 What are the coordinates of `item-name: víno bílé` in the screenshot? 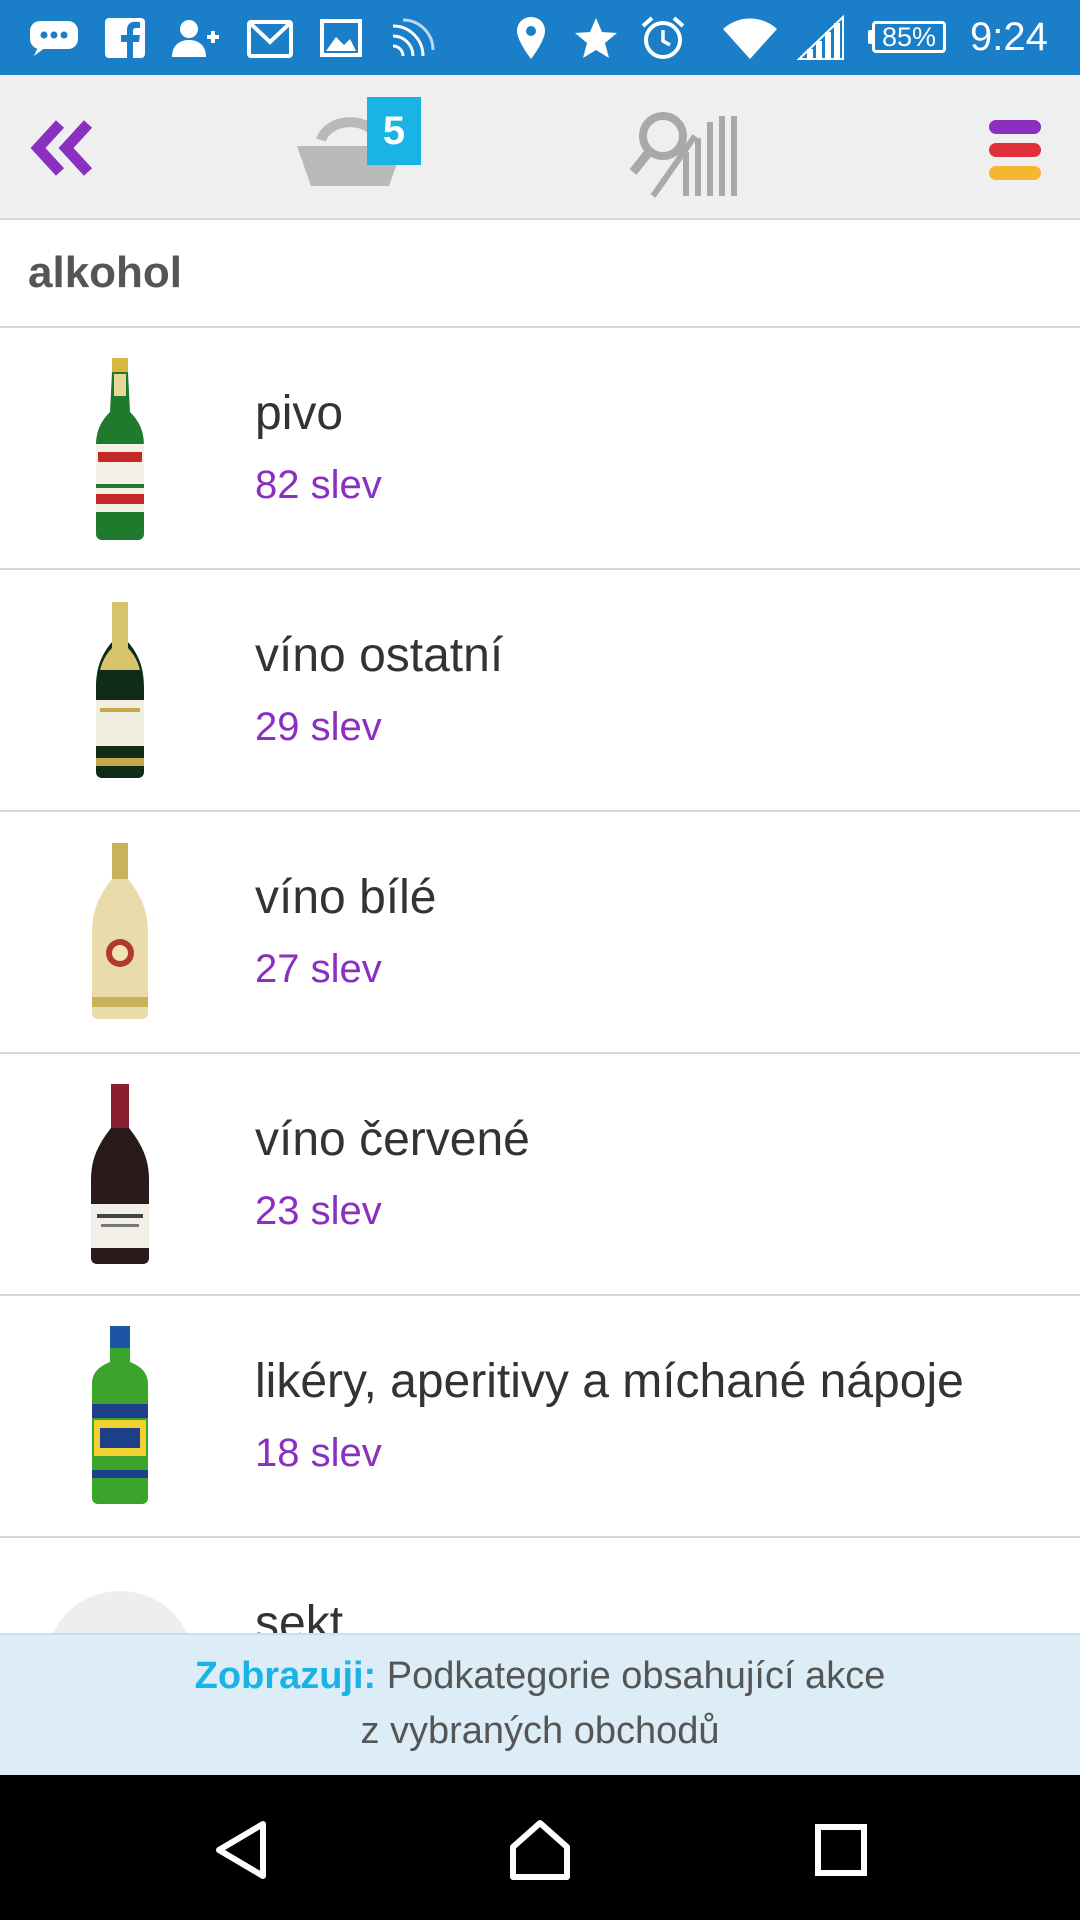 It's located at (346, 897).